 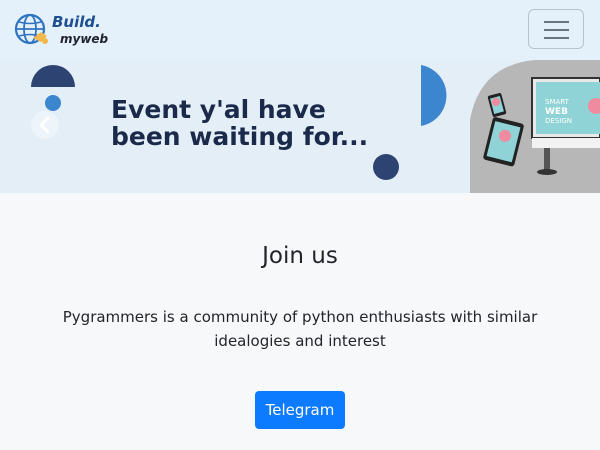 What do you see at coordinates (53, 103) in the screenshot?
I see `small-blue-dot-shape` at bounding box center [53, 103].